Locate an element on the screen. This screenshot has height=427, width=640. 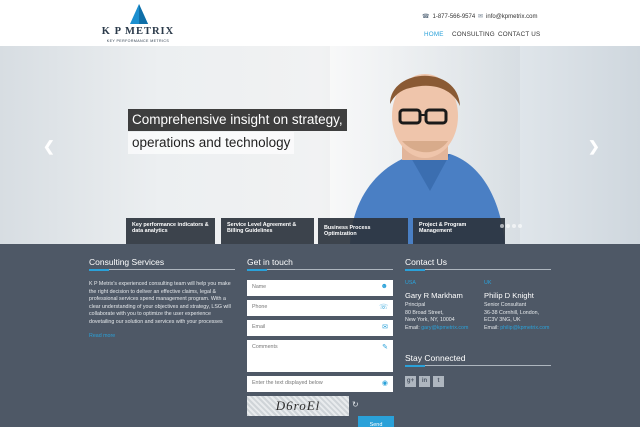
contact-title: Contact Us is located at coordinates (426, 262).